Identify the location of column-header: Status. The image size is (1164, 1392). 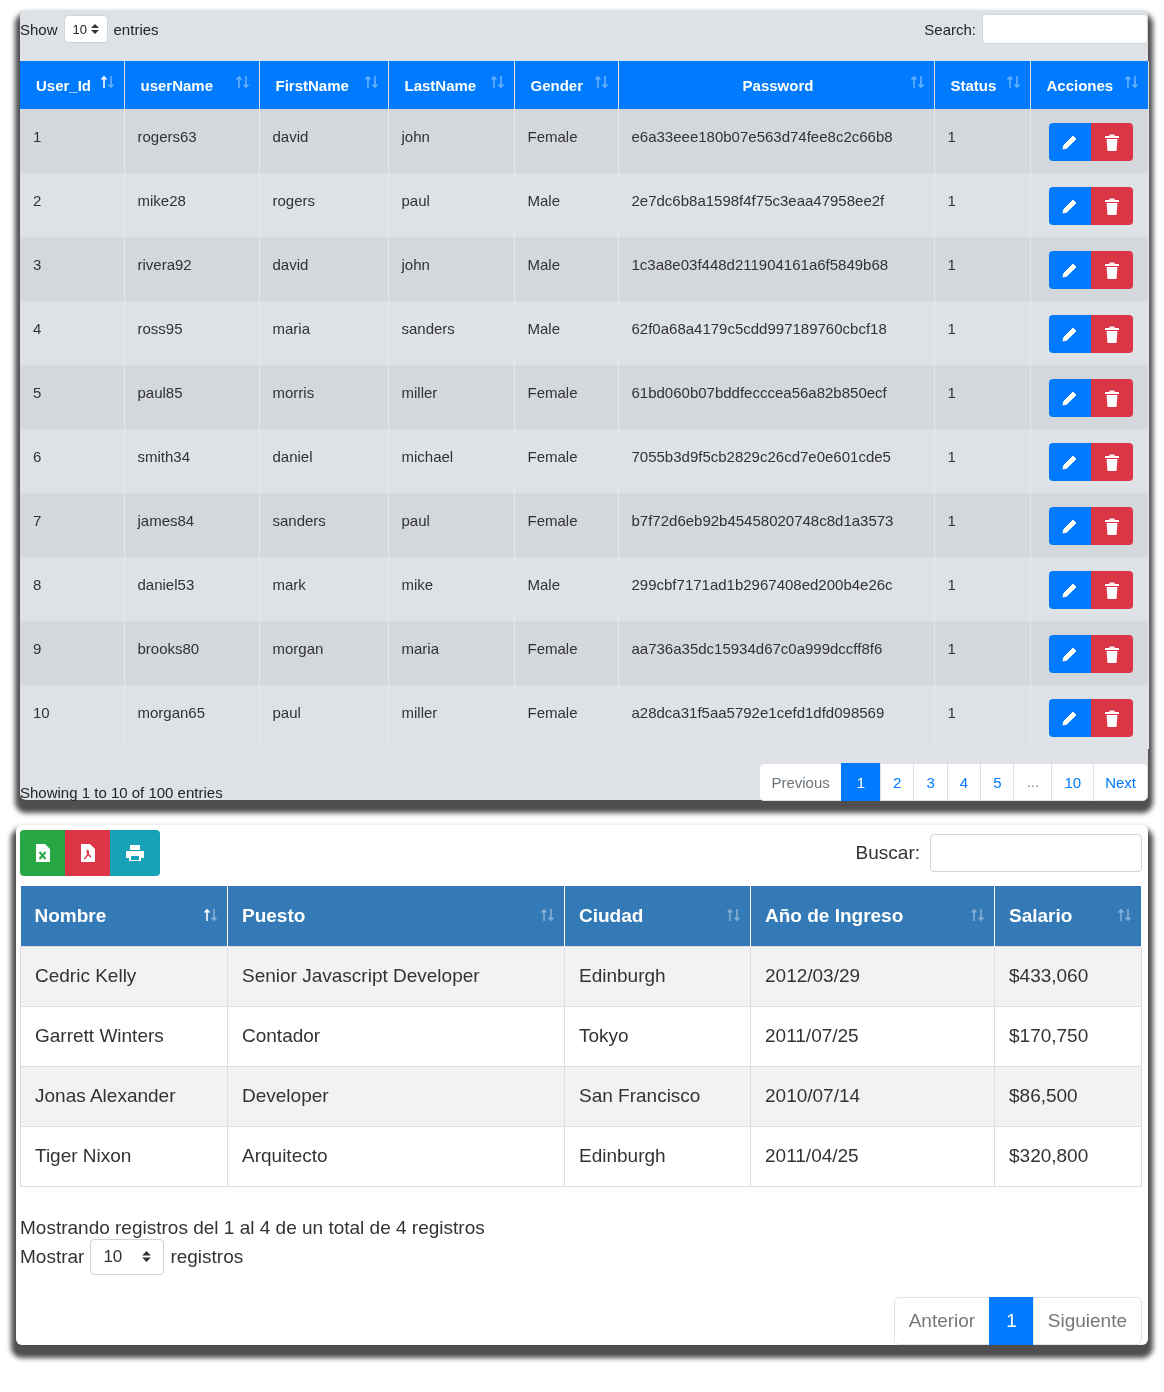
(982, 85).